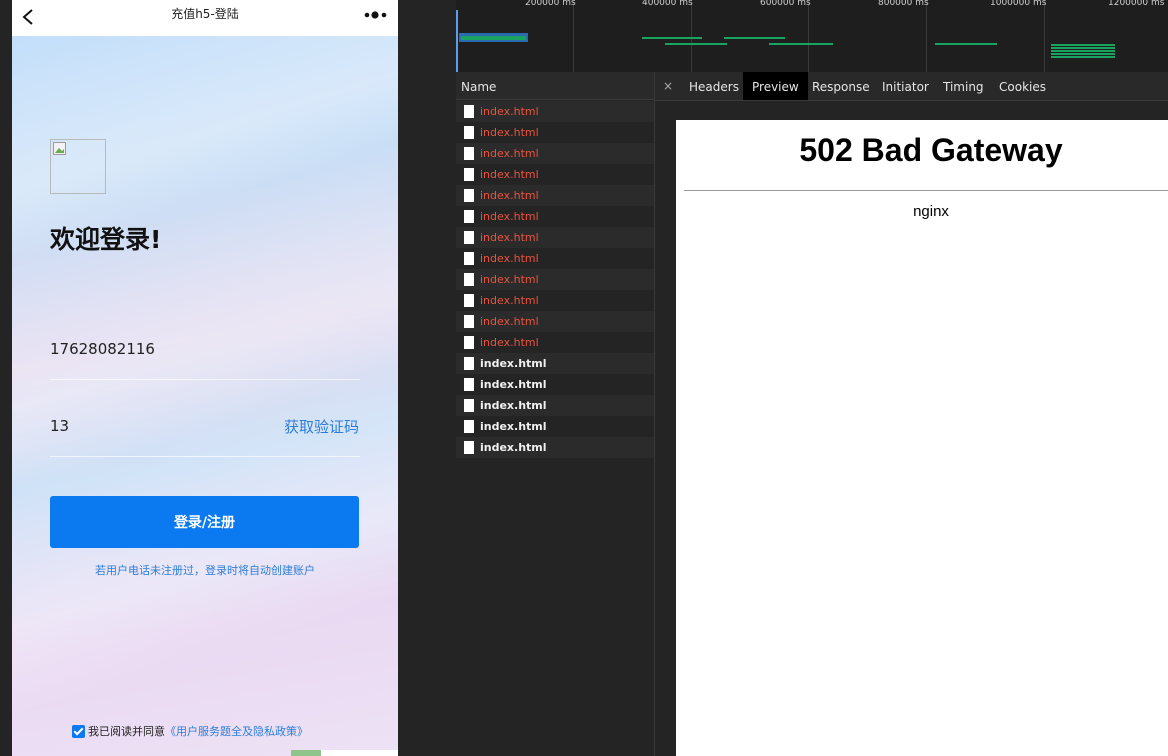  I want to click on phone-input: 17628082116, so click(102, 349).